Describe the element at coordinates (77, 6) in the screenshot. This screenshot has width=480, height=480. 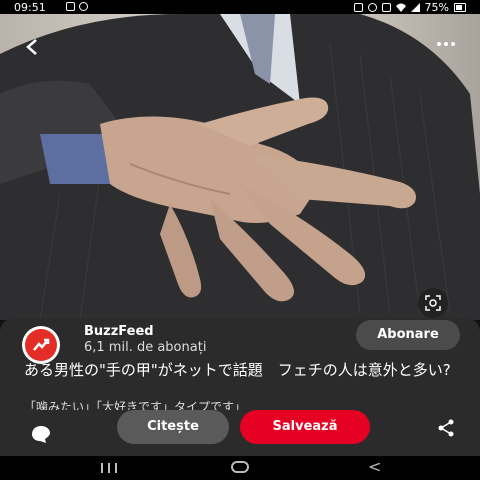
I see `status-left-icons` at that location.